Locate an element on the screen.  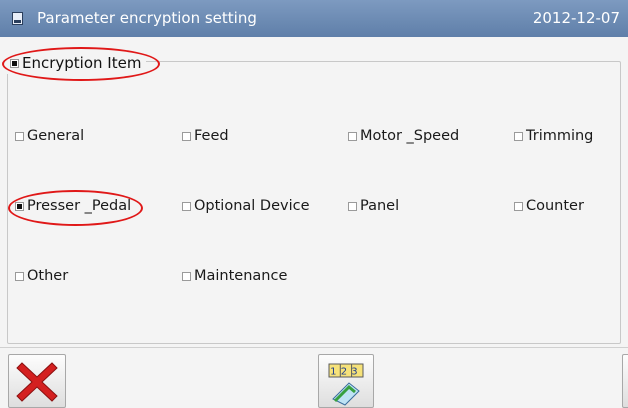
checkbox-label: Other is located at coordinates (48, 276).